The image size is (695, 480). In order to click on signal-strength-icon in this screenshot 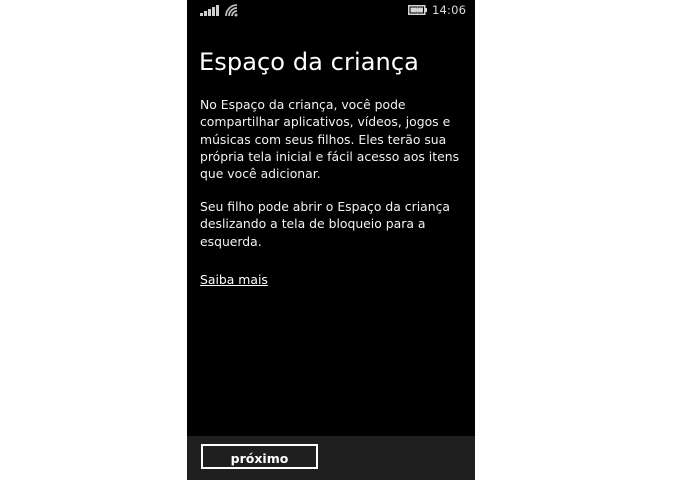, I will do `click(209, 10)`.